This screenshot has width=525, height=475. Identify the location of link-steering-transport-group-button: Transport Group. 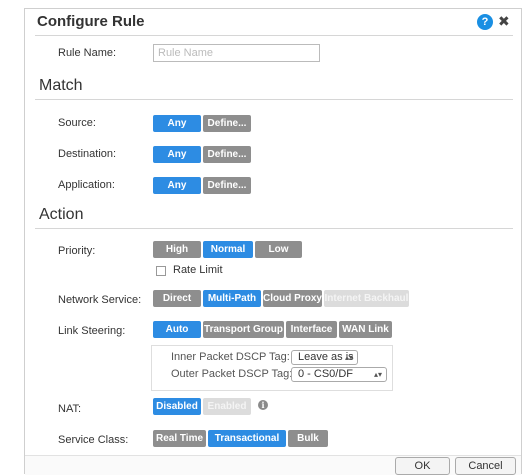
(243, 329).